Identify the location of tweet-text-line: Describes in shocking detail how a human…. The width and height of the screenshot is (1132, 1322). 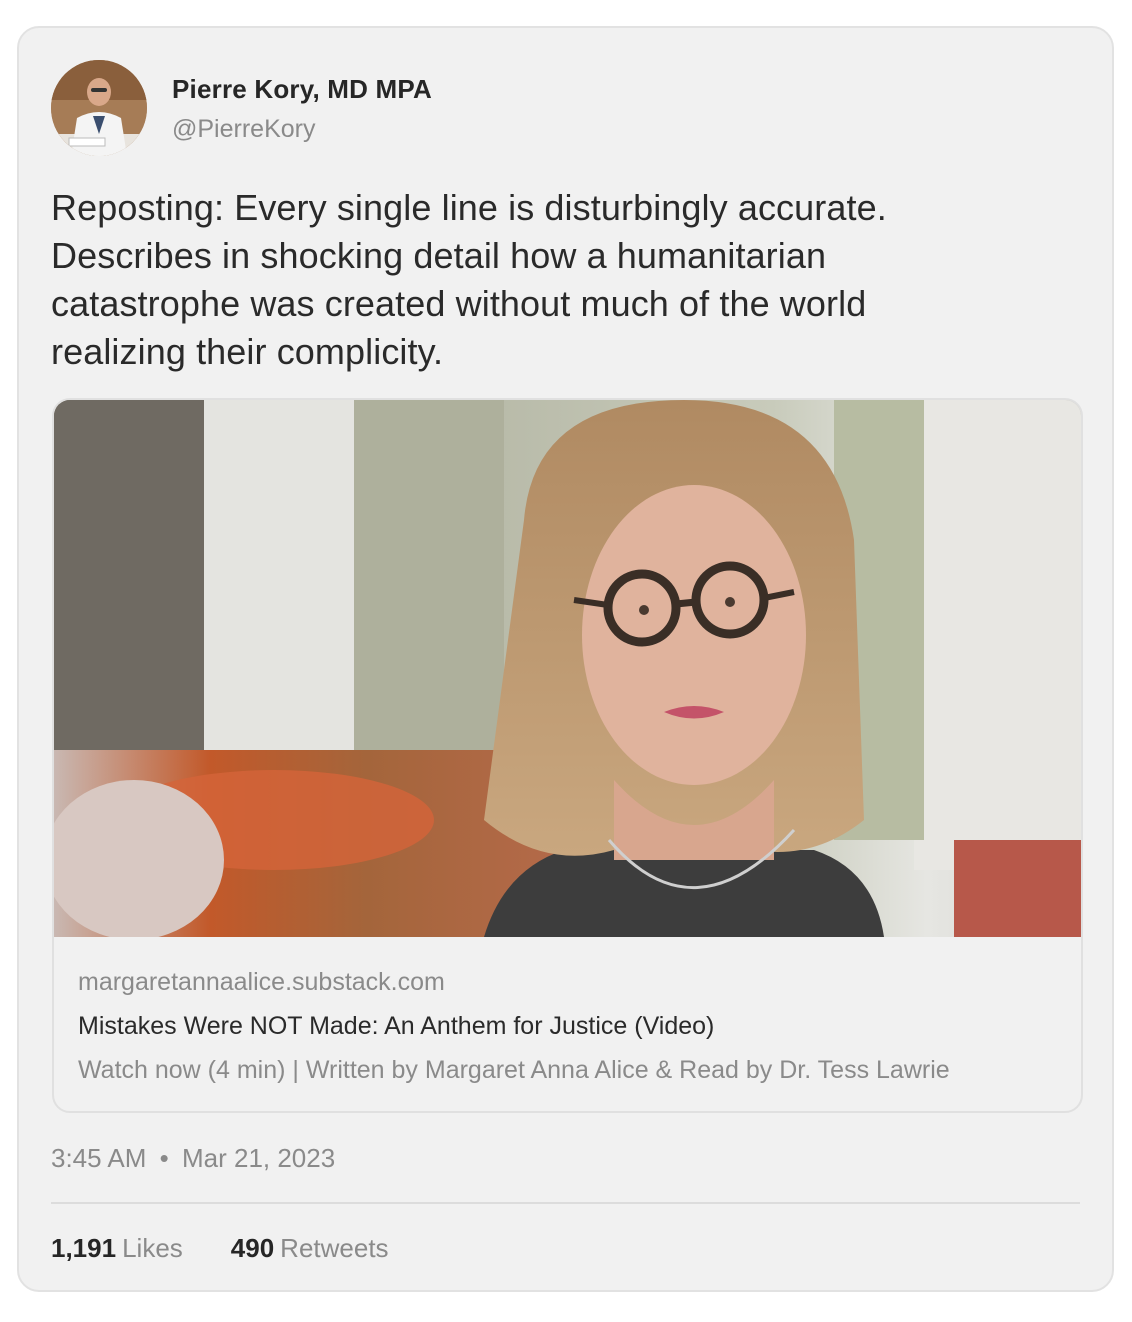
(439, 255).